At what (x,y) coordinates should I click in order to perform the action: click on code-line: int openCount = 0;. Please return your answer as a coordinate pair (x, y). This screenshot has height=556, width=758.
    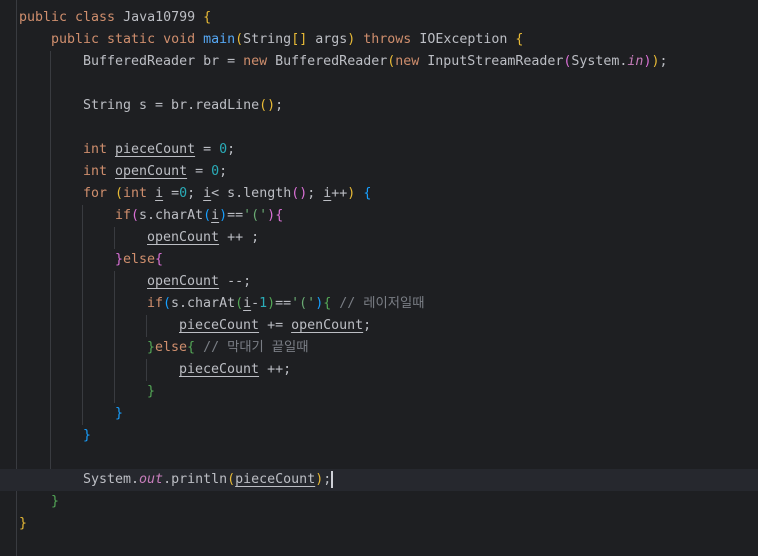
    Looking at the image, I should click on (155, 172).